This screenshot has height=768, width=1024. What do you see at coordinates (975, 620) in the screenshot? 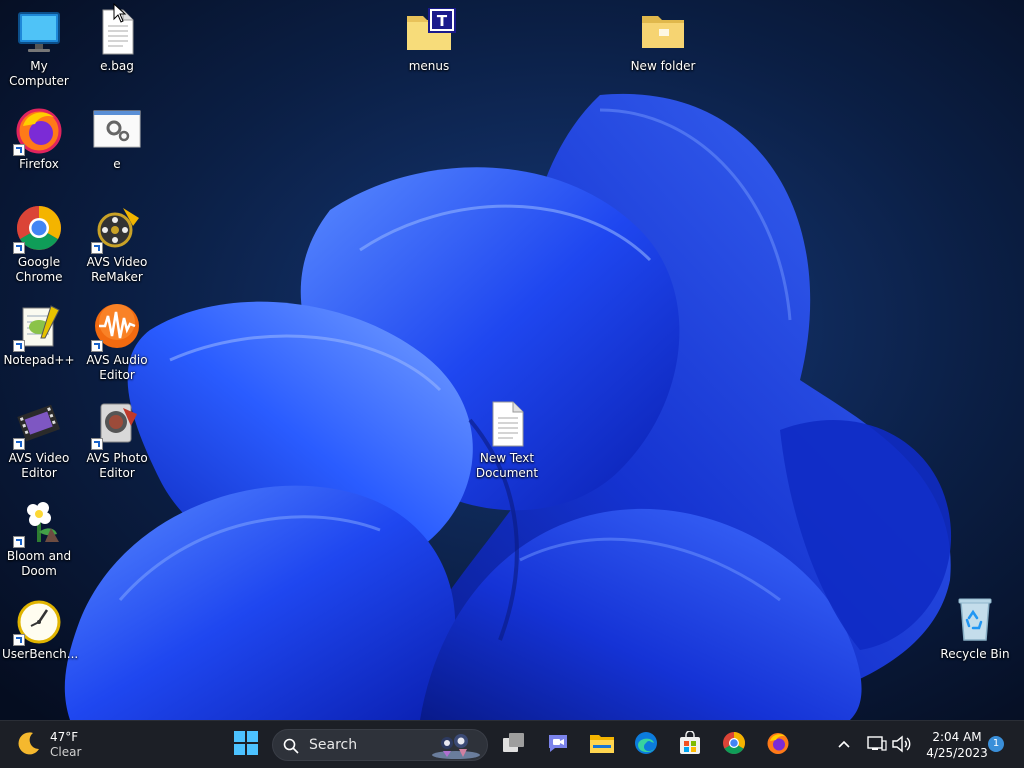
I see `recycle-bin-icon` at bounding box center [975, 620].